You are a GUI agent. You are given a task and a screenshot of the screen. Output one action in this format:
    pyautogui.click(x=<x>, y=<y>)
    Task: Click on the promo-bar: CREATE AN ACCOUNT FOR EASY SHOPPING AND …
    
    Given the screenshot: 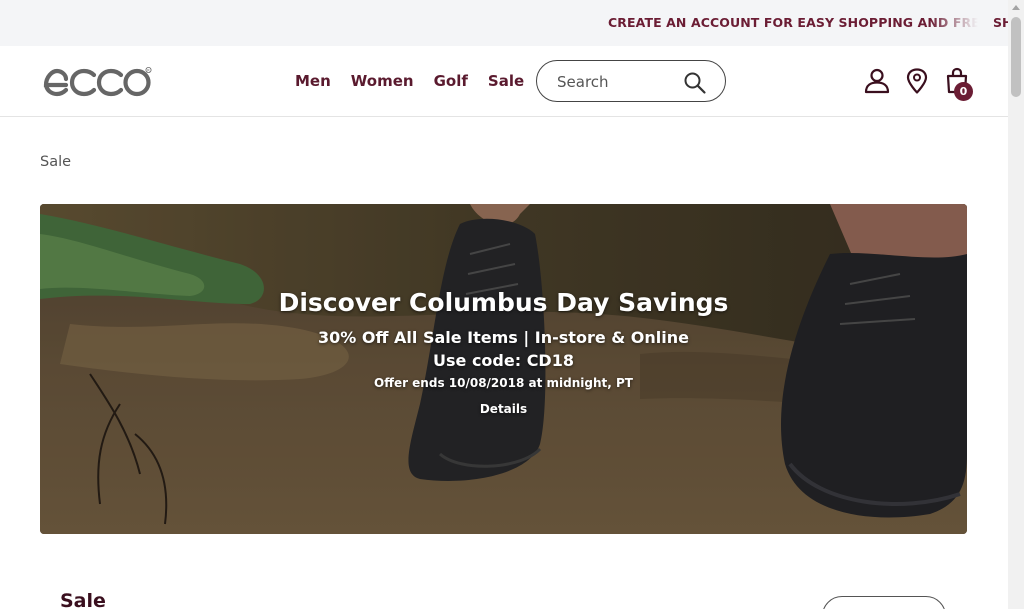 What is the action you would take?
    pyautogui.click(x=504, y=23)
    